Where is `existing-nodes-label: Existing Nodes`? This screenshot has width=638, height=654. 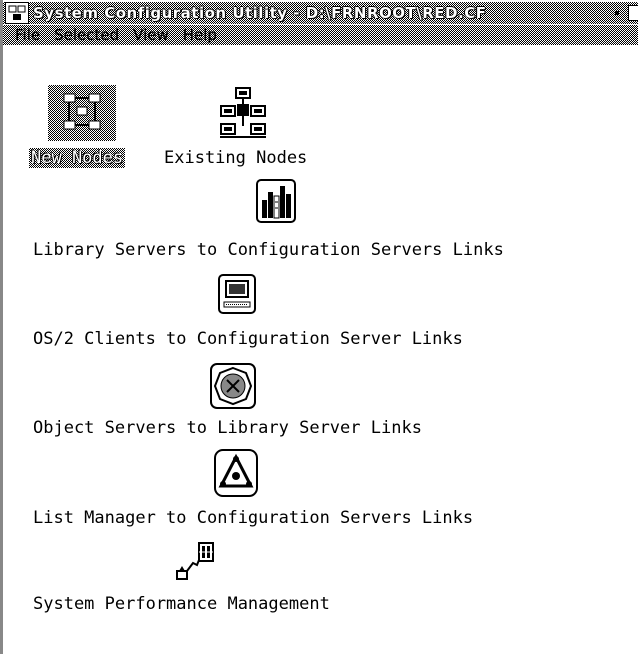 existing-nodes-label: Existing Nodes is located at coordinates (235, 158).